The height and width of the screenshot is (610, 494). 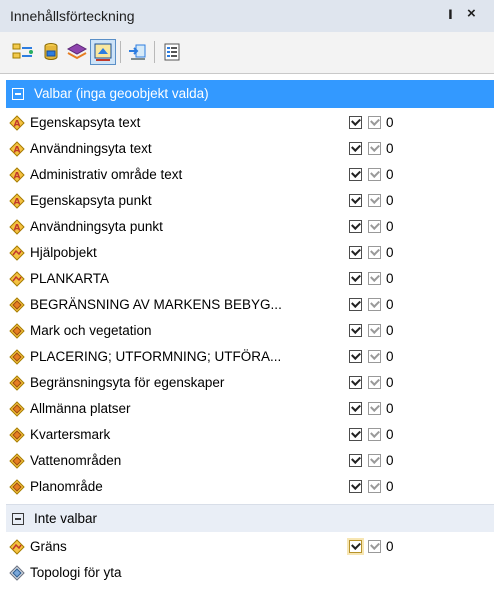 What do you see at coordinates (66, 486) in the screenshot?
I see `layer-name: Planområde` at bounding box center [66, 486].